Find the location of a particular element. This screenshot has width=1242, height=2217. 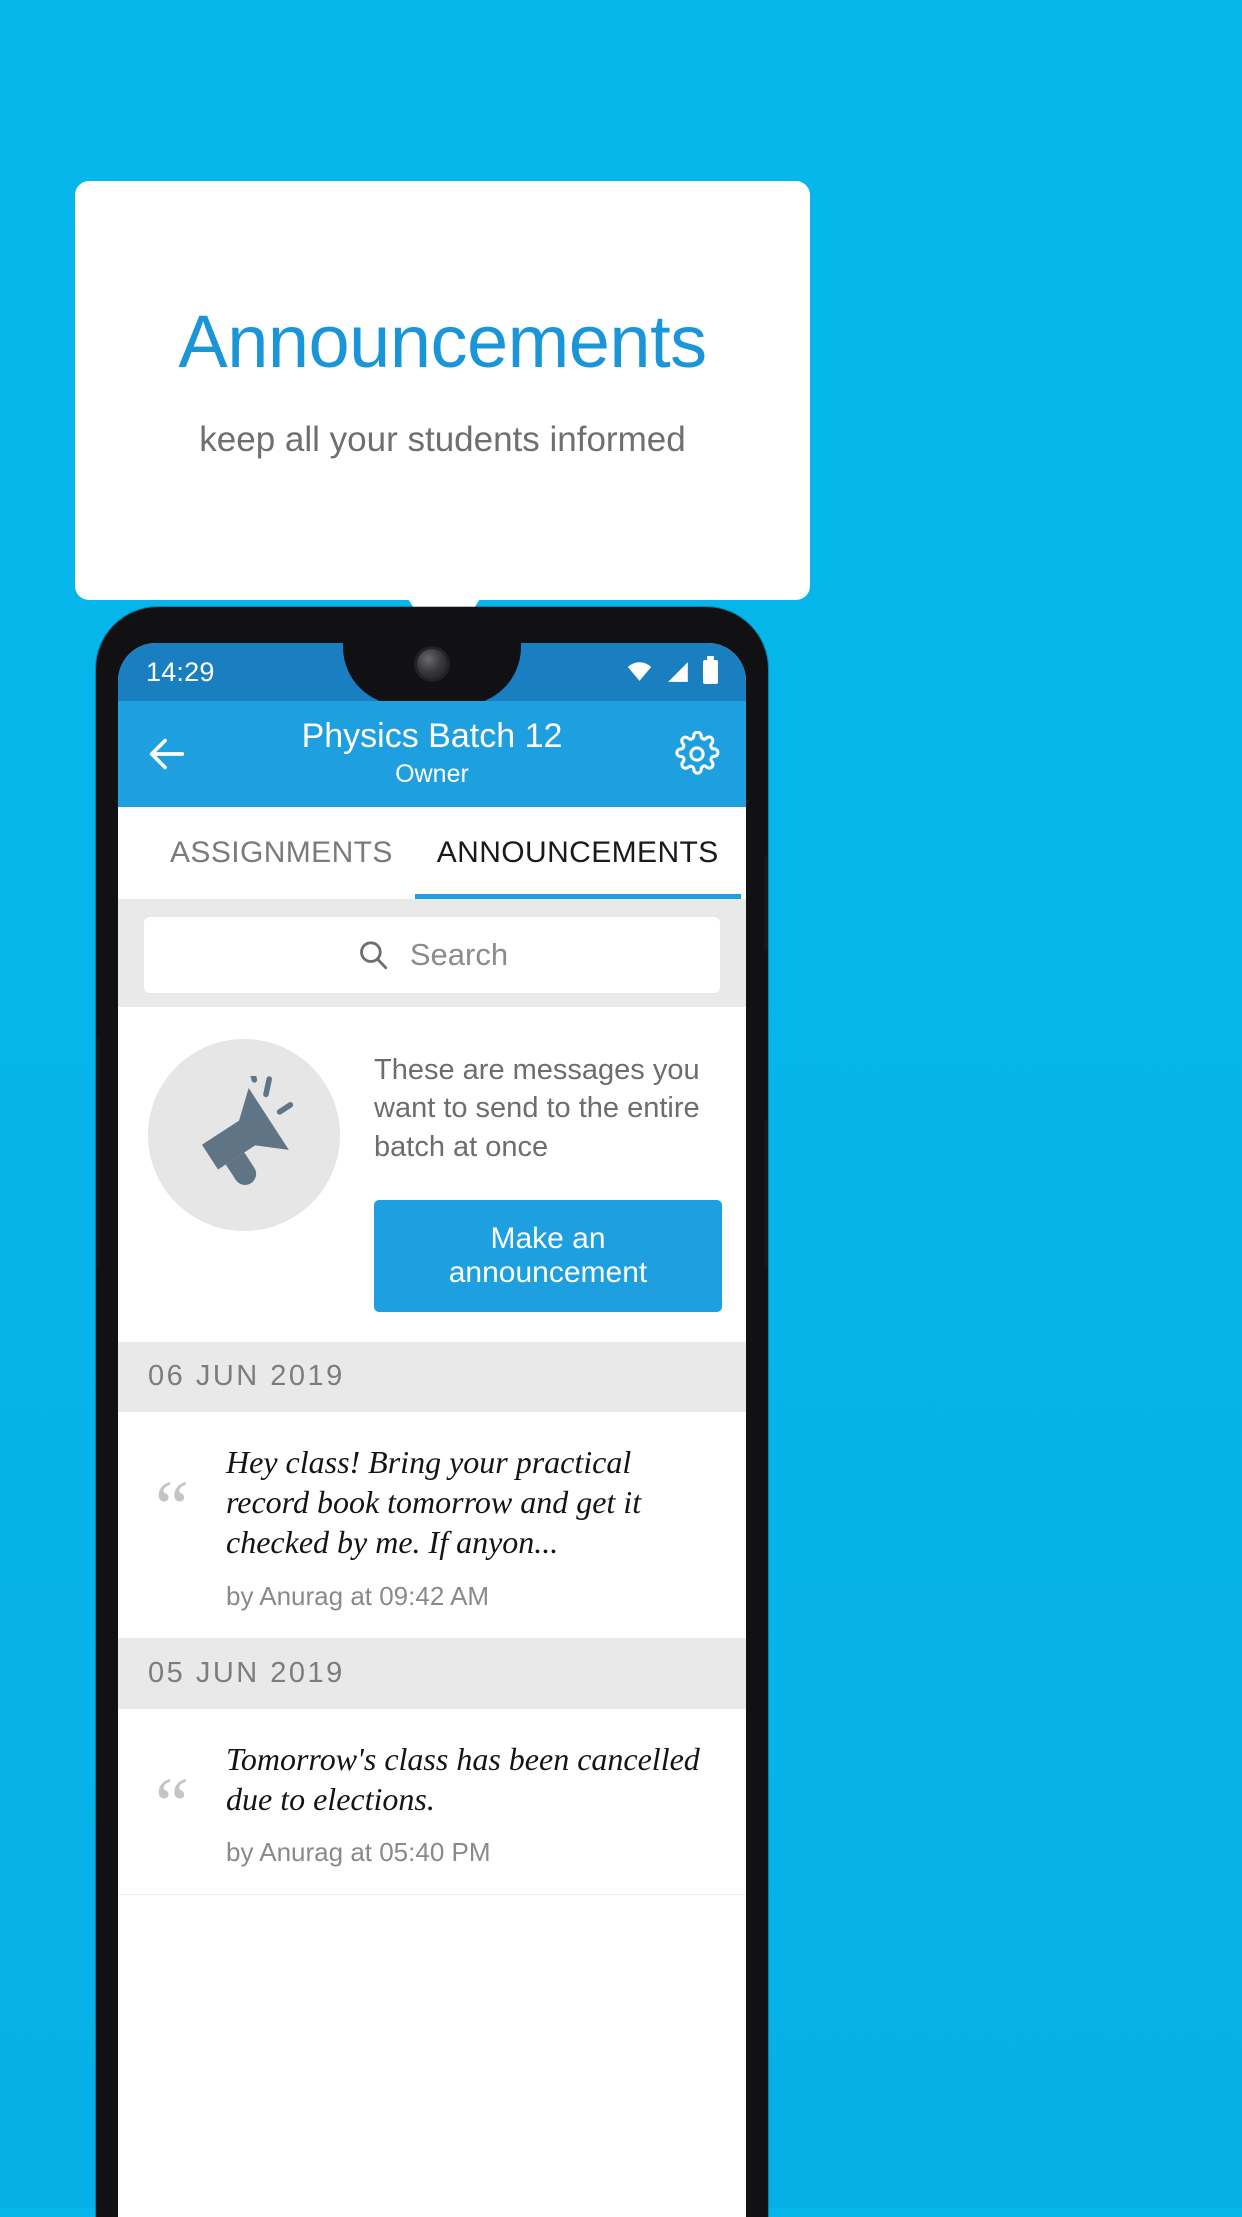

tab-tests: TESTS is located at coordinates (743, 853).